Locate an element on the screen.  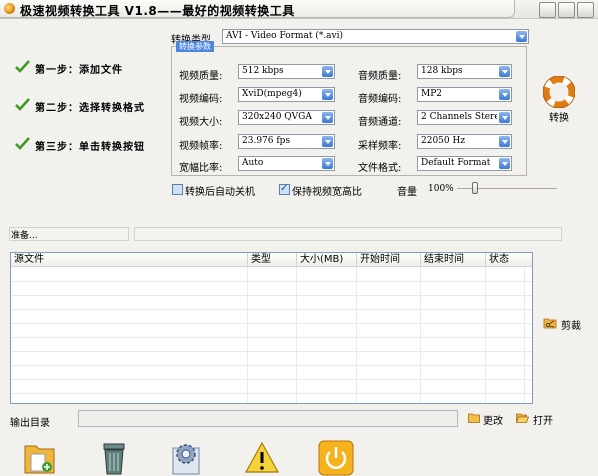
column-header-end: 结束时间 is located at coordinates (453, 260).